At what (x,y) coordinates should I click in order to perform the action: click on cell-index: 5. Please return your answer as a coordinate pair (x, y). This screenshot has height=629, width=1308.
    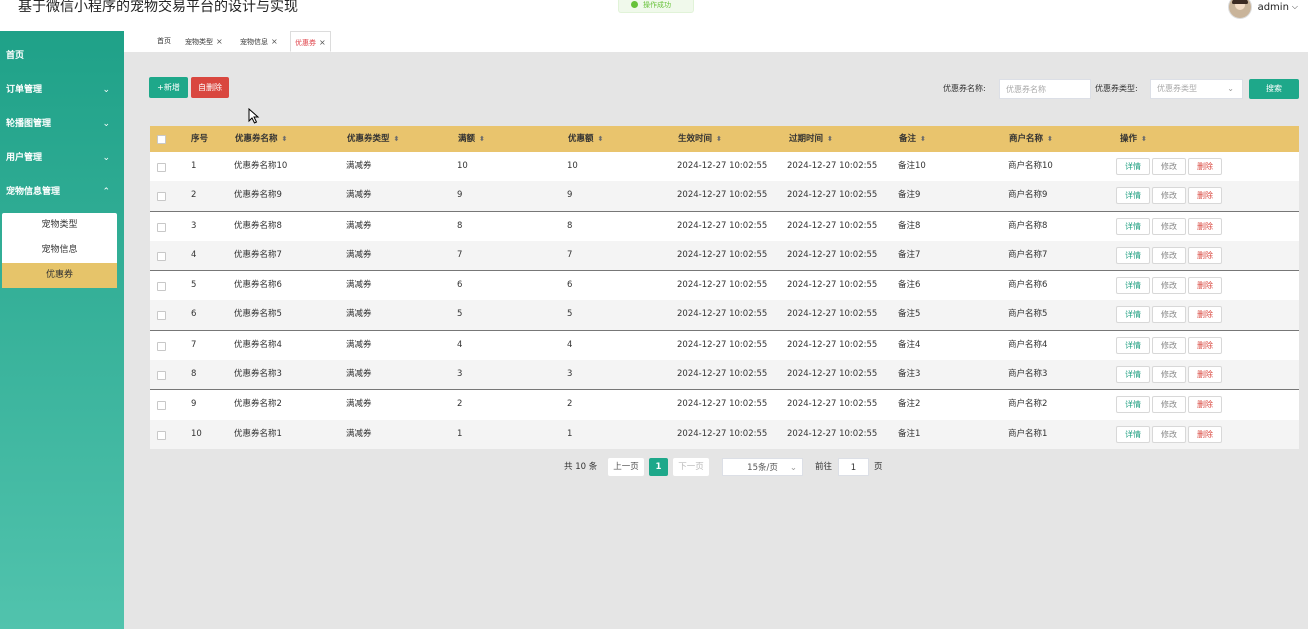
    Looking at the image, I should click on (194, 285).